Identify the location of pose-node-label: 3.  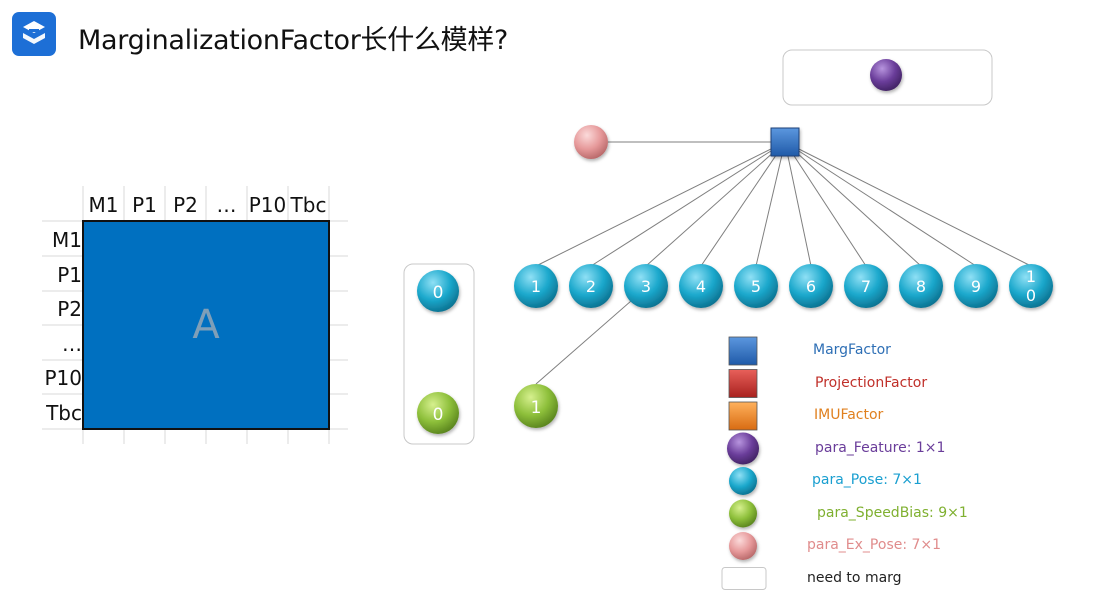
(646, 286).